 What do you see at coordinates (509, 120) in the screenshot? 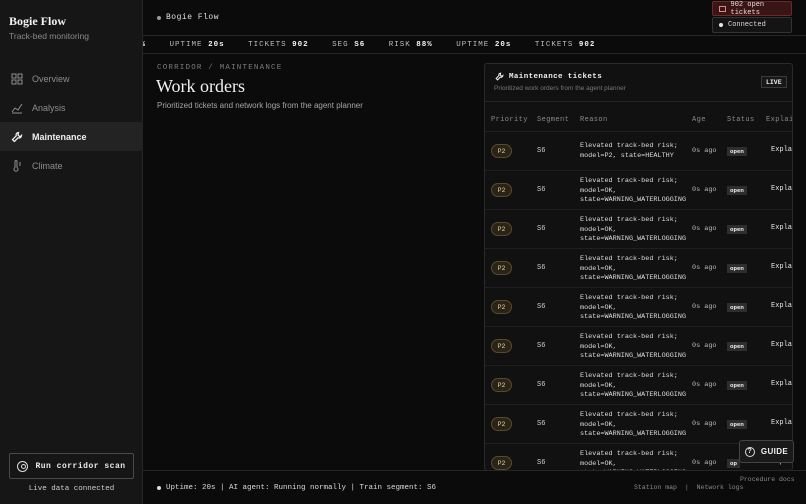
I see `column-header-priority: Priority` at bounding box center [509, 120].